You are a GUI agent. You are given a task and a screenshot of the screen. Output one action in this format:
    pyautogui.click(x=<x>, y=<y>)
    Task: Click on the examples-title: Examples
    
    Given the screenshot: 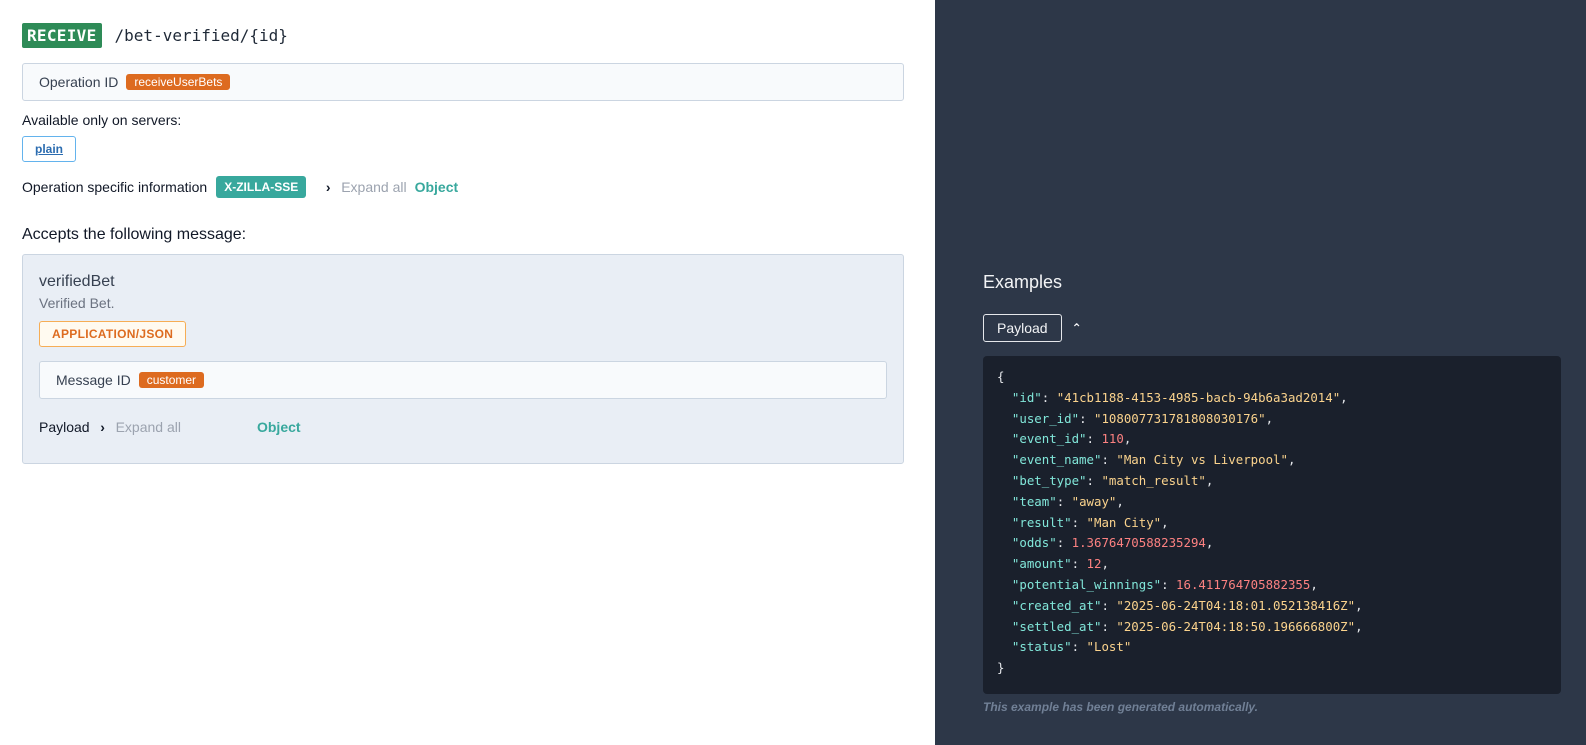 What is the action you would take?
    pyautogui.click(x=1023, y=282)
    